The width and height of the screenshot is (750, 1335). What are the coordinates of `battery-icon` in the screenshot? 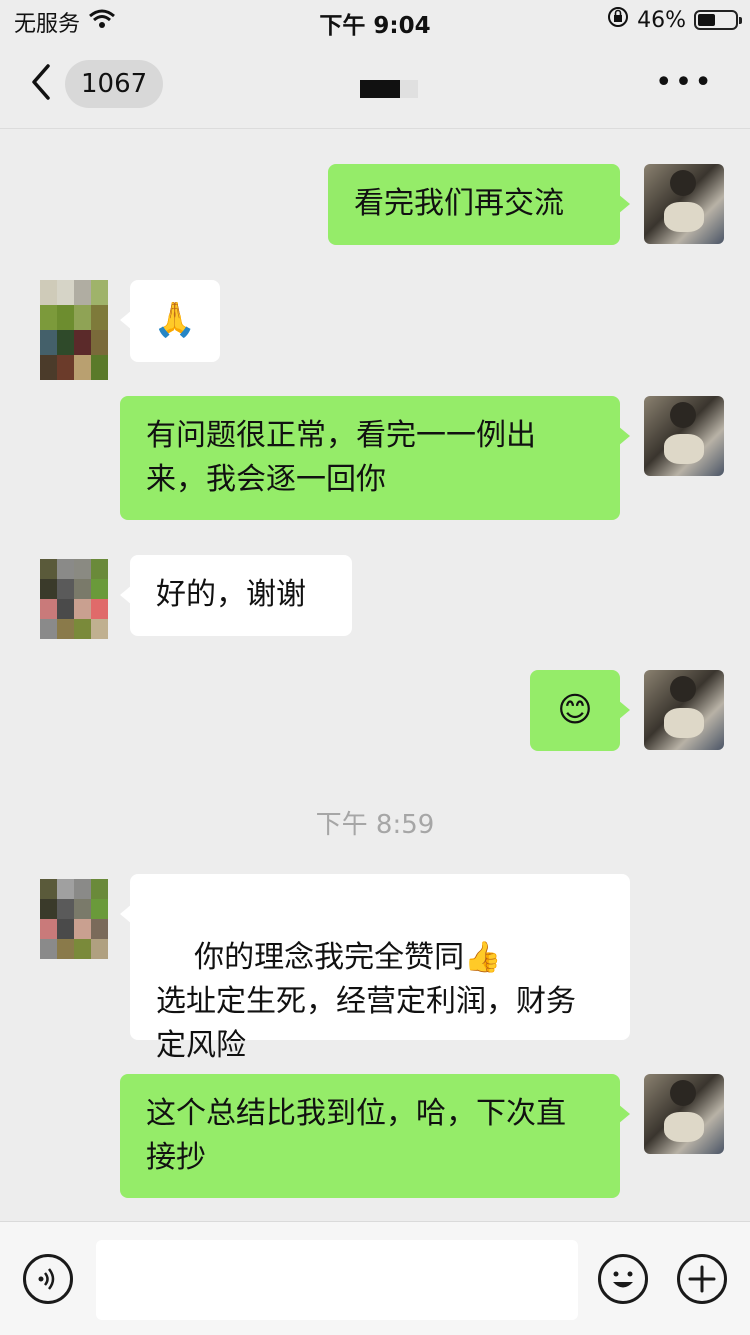 It's located at (718, 20).